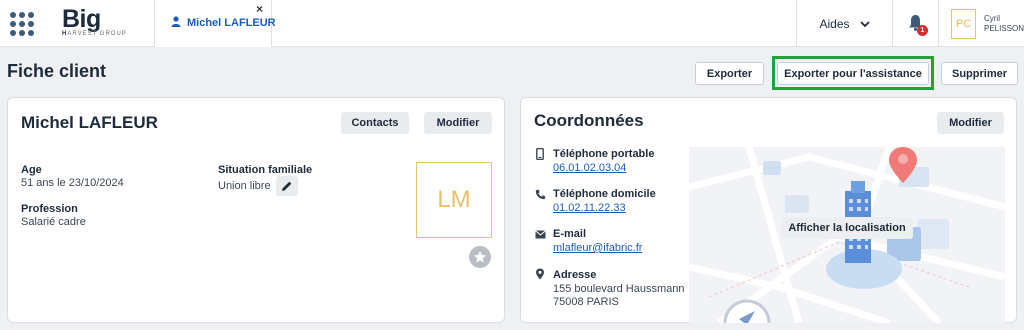  I want to click on tab-label: Michel LAFLEUR, so click(231, 23).